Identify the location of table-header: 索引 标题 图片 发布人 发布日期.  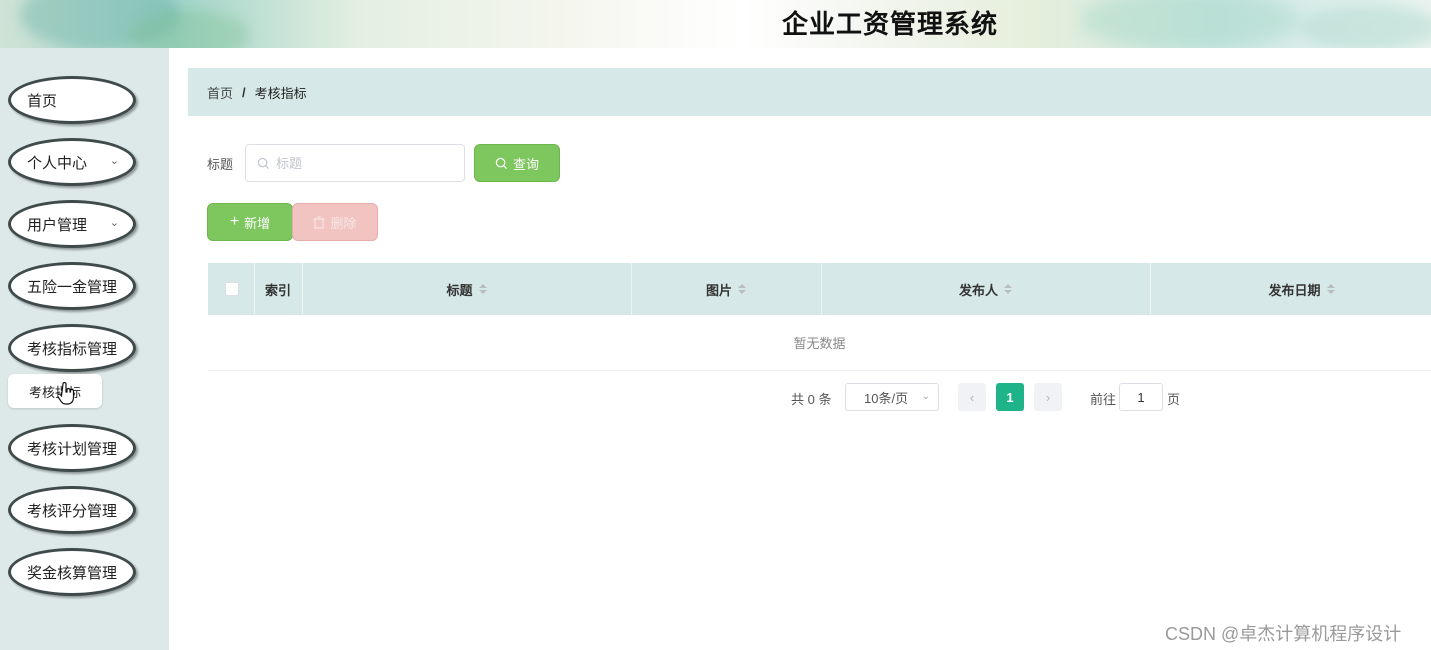
(819, 289).